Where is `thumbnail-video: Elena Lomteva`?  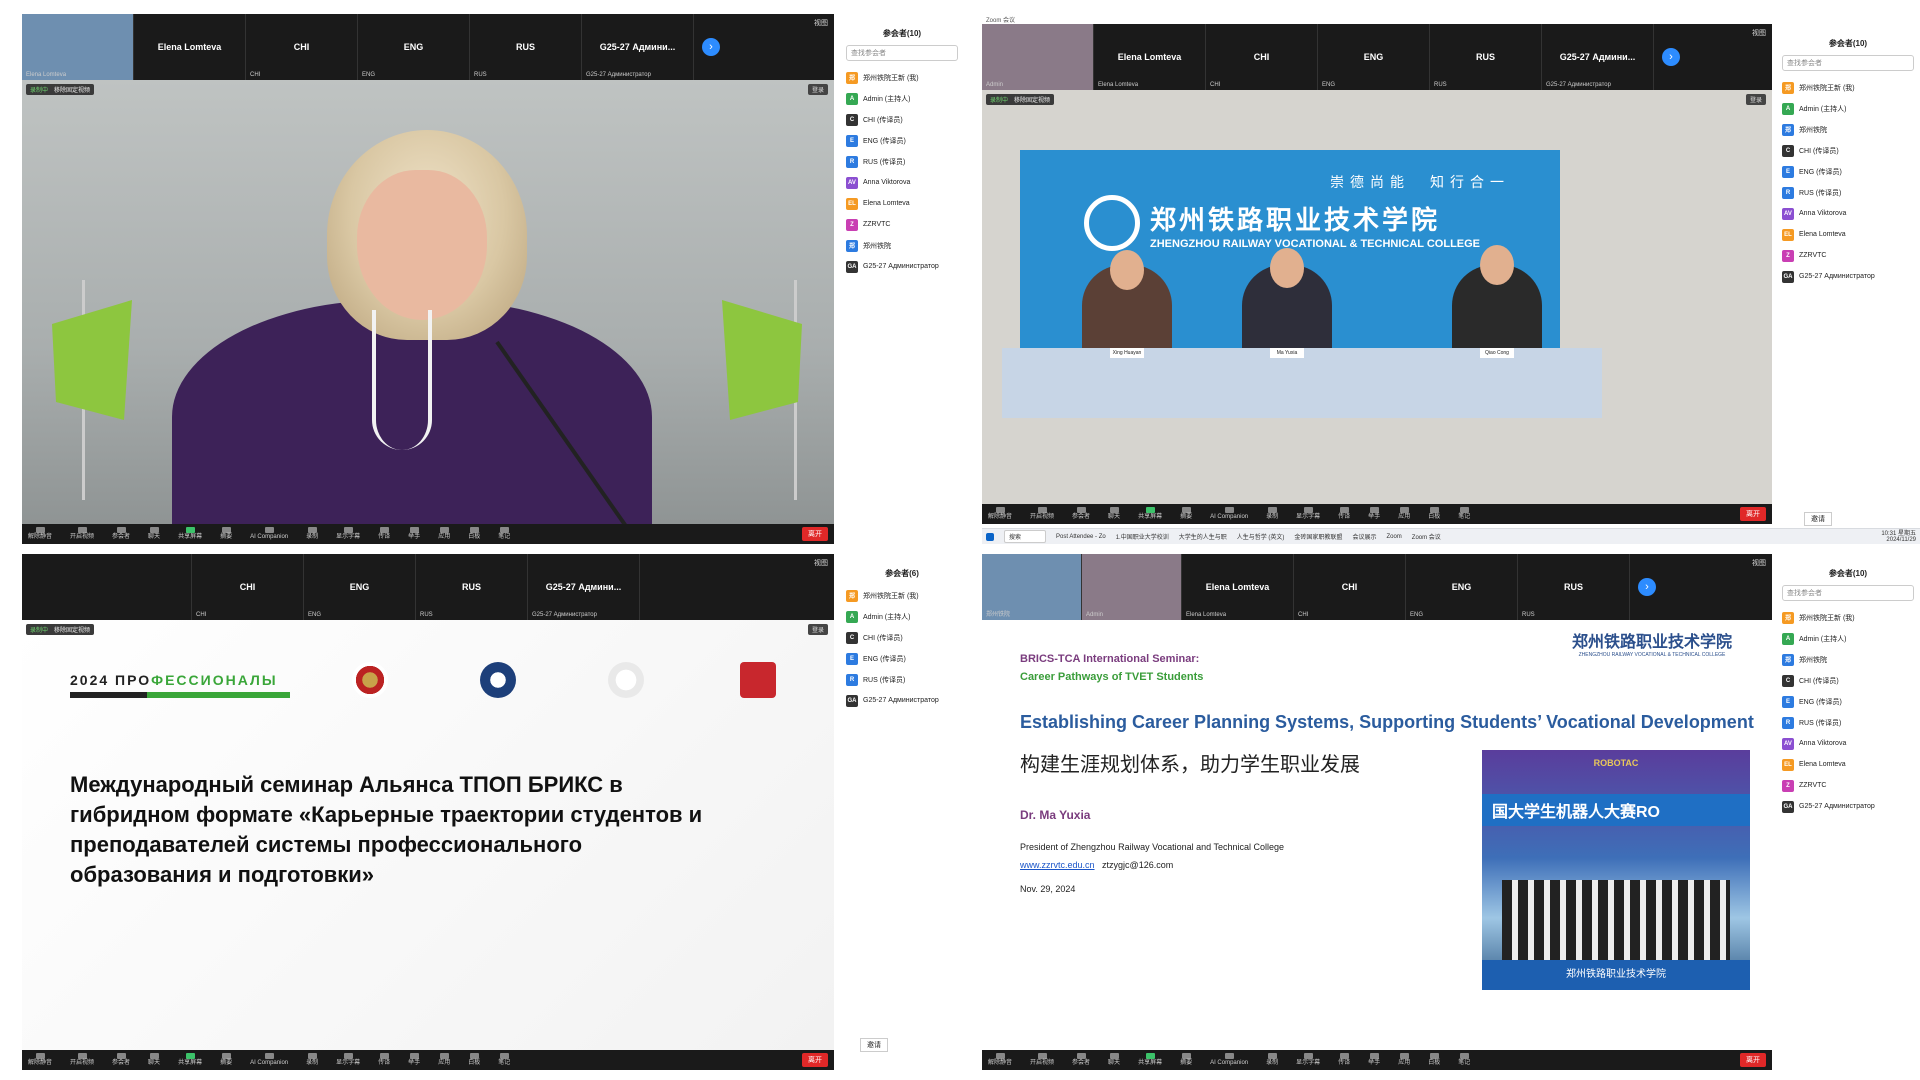
thumbnail-video: Elena Lomteva is located at coordinates (78, 47).